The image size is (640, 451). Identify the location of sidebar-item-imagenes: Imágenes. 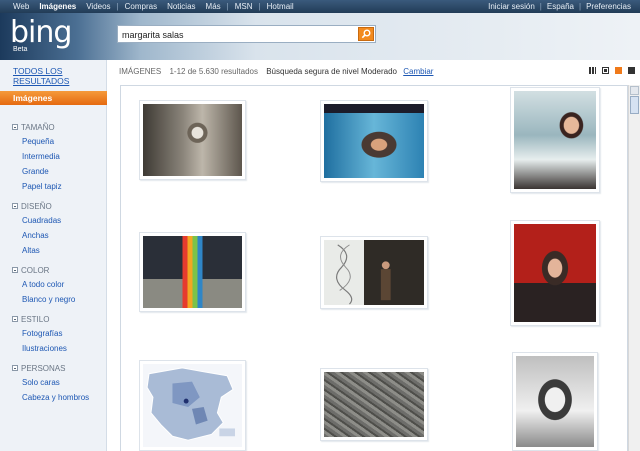
(53, 98).